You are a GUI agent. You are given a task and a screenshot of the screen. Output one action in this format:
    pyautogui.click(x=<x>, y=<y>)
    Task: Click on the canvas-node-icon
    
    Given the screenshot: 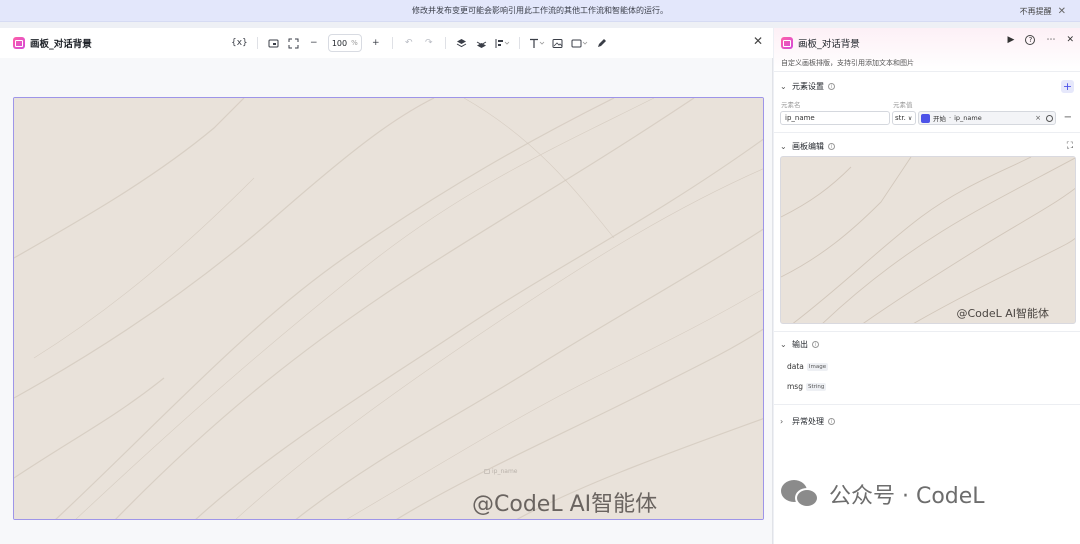 What is the action you would take?
    pyautogui.click(x=19, y=43)
    